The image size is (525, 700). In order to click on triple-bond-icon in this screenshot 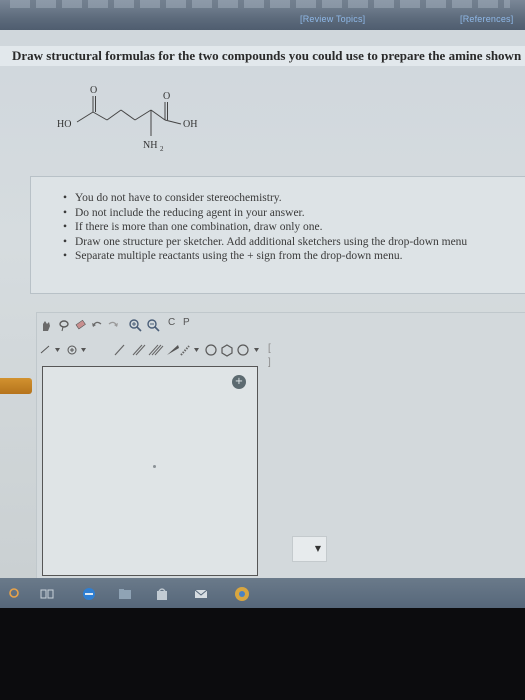, I will do `click(156, 350)`.